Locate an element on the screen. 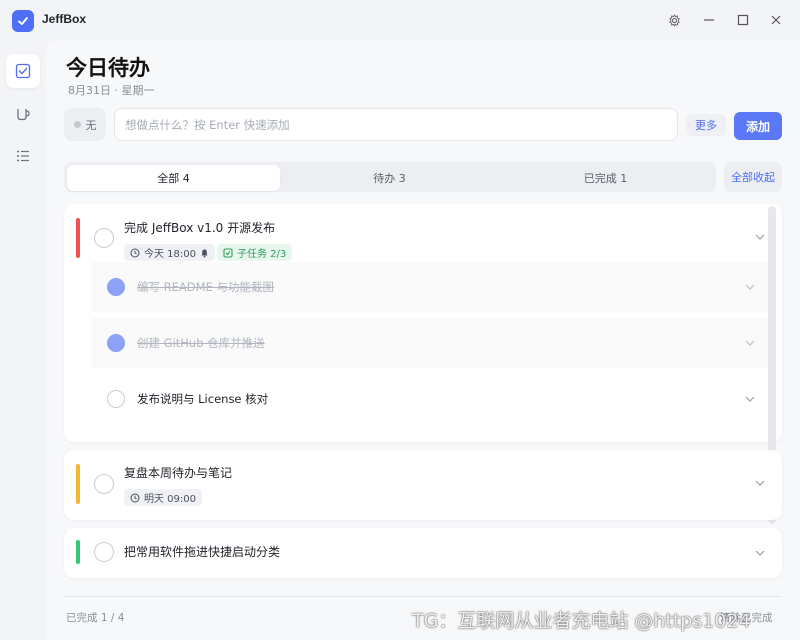 The image size is (800, 640). tab-done: 已完成 1 is located at coordinates (605, 178).